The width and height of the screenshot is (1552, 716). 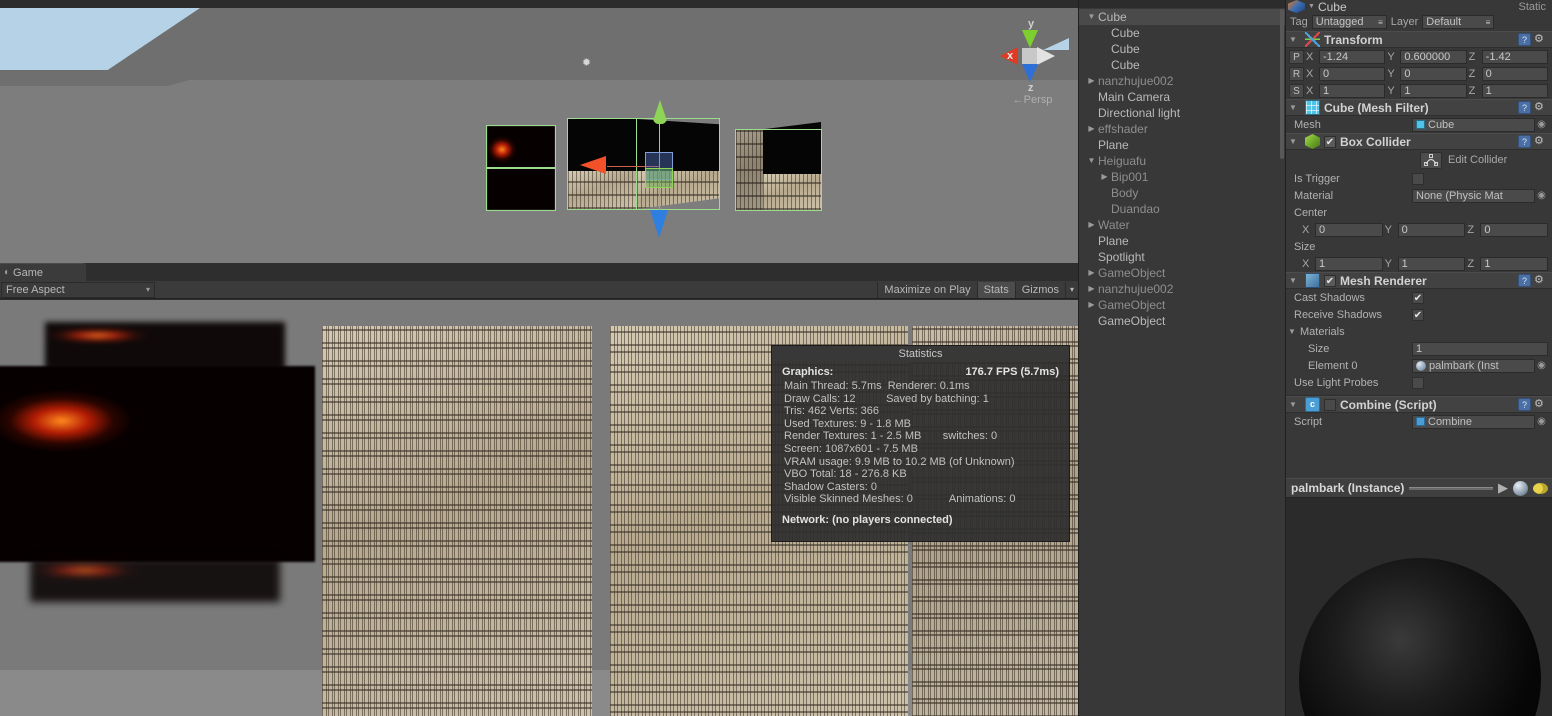 What do you see at coordinates (1419, 331) in the screenshot?
I see `materials-section-row: ▼ Materials` at bounding box center [1419, 331].